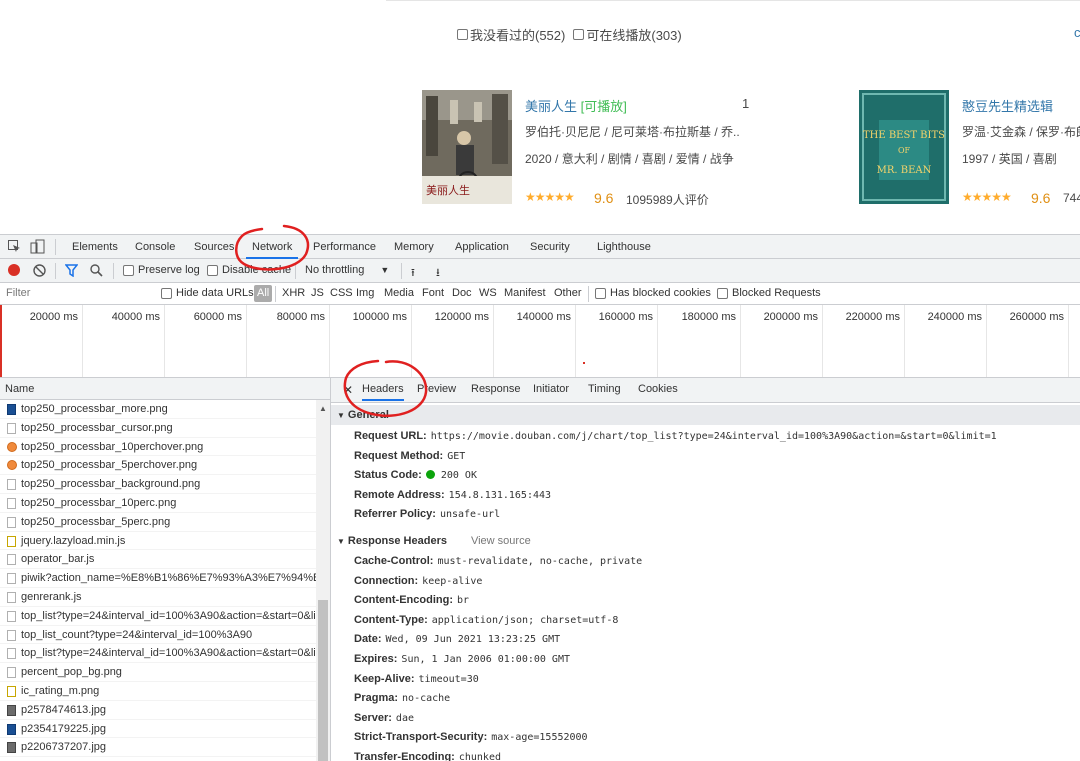 The width and height of the screenshot is (1080, 761). What do you see at coordinates (347, 270) in the screenshot?
I see `throttling-select: No throttling ▼` at bounding box center [347, 270].